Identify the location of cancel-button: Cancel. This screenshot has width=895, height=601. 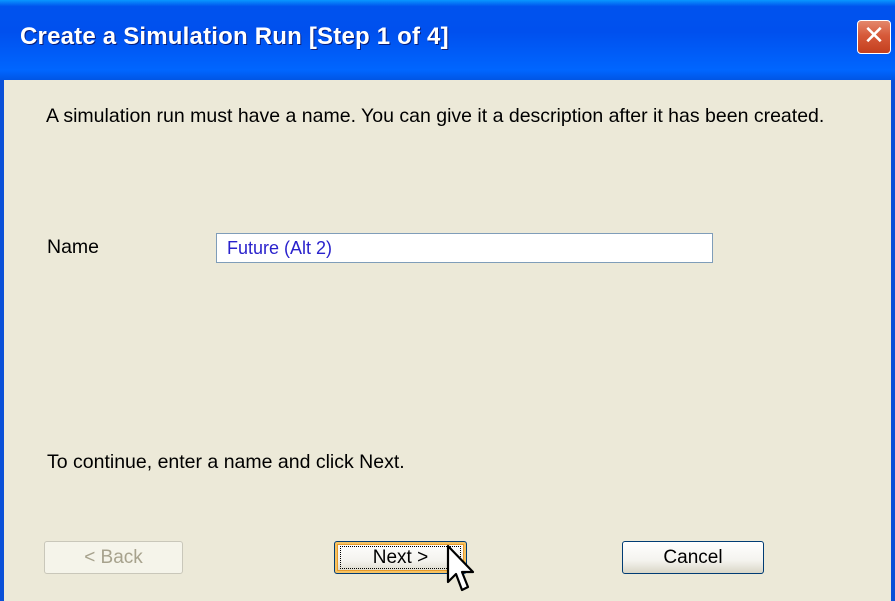
(693, 557).